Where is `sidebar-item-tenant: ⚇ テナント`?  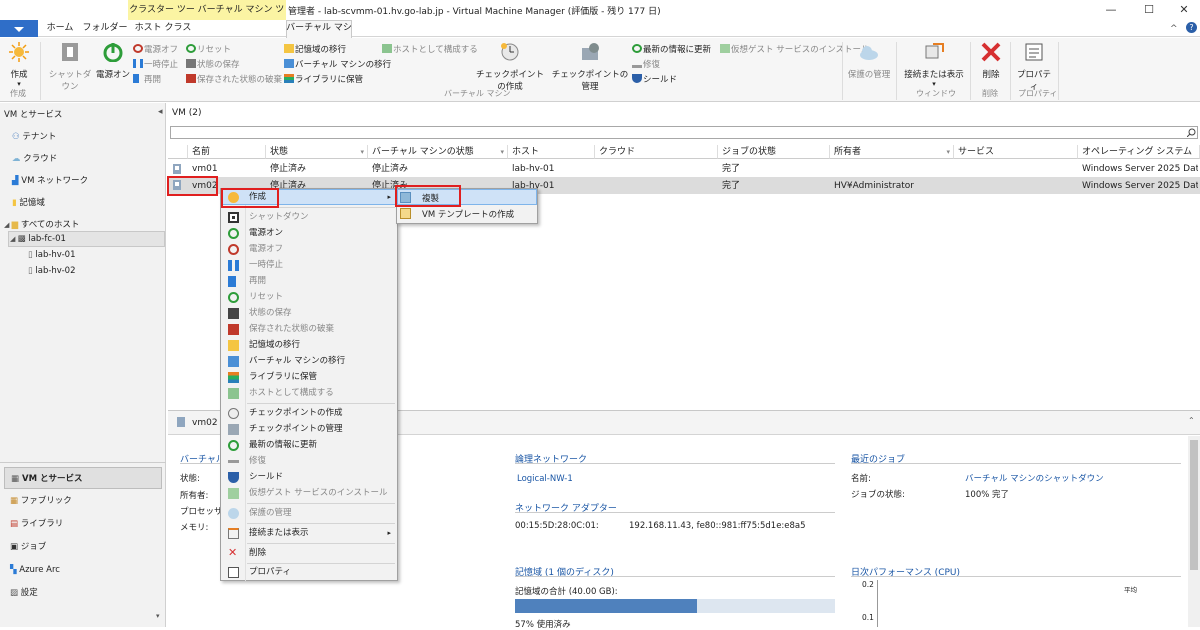
sidebar-item-tenant: ⚇ テナント is located at coordinates (34, 136).